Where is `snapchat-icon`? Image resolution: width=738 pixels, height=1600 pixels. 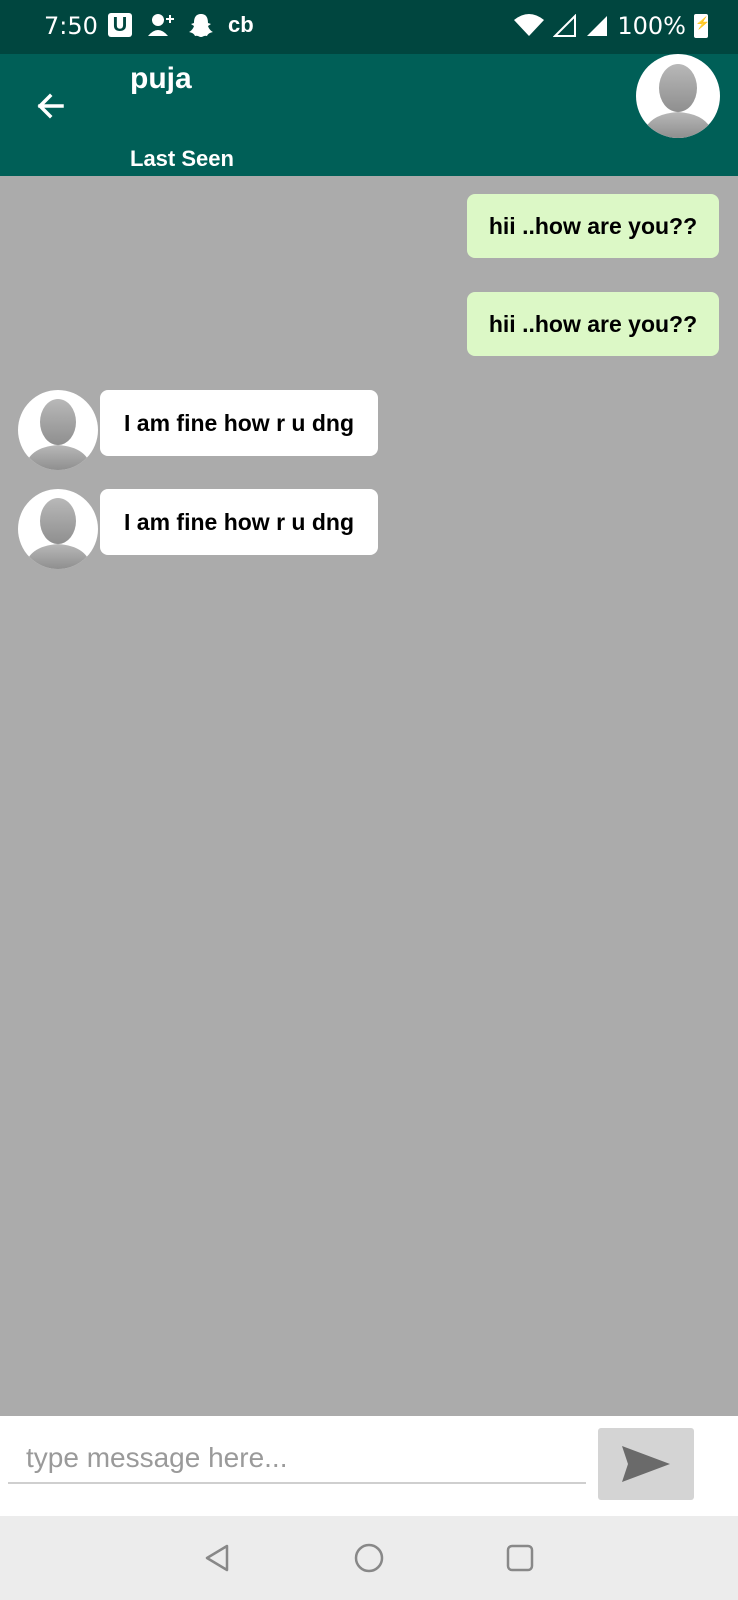
snapchat-icon is located at coordinates (201, 25).